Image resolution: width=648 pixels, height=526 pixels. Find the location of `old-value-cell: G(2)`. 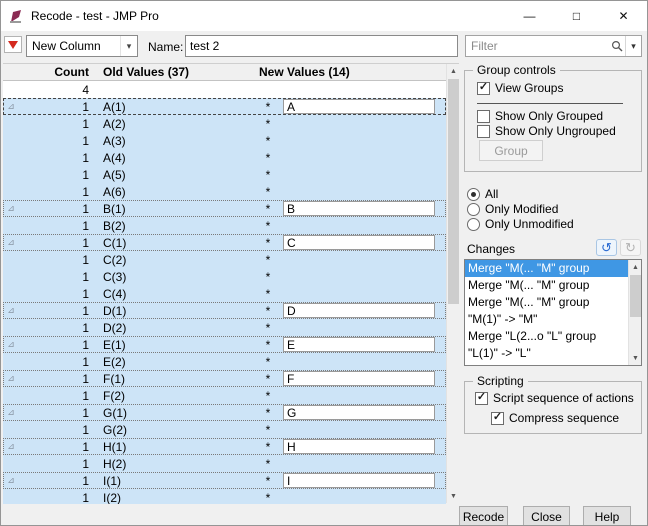

old-value-cell: G(2) is located at coordinates (115, 429).